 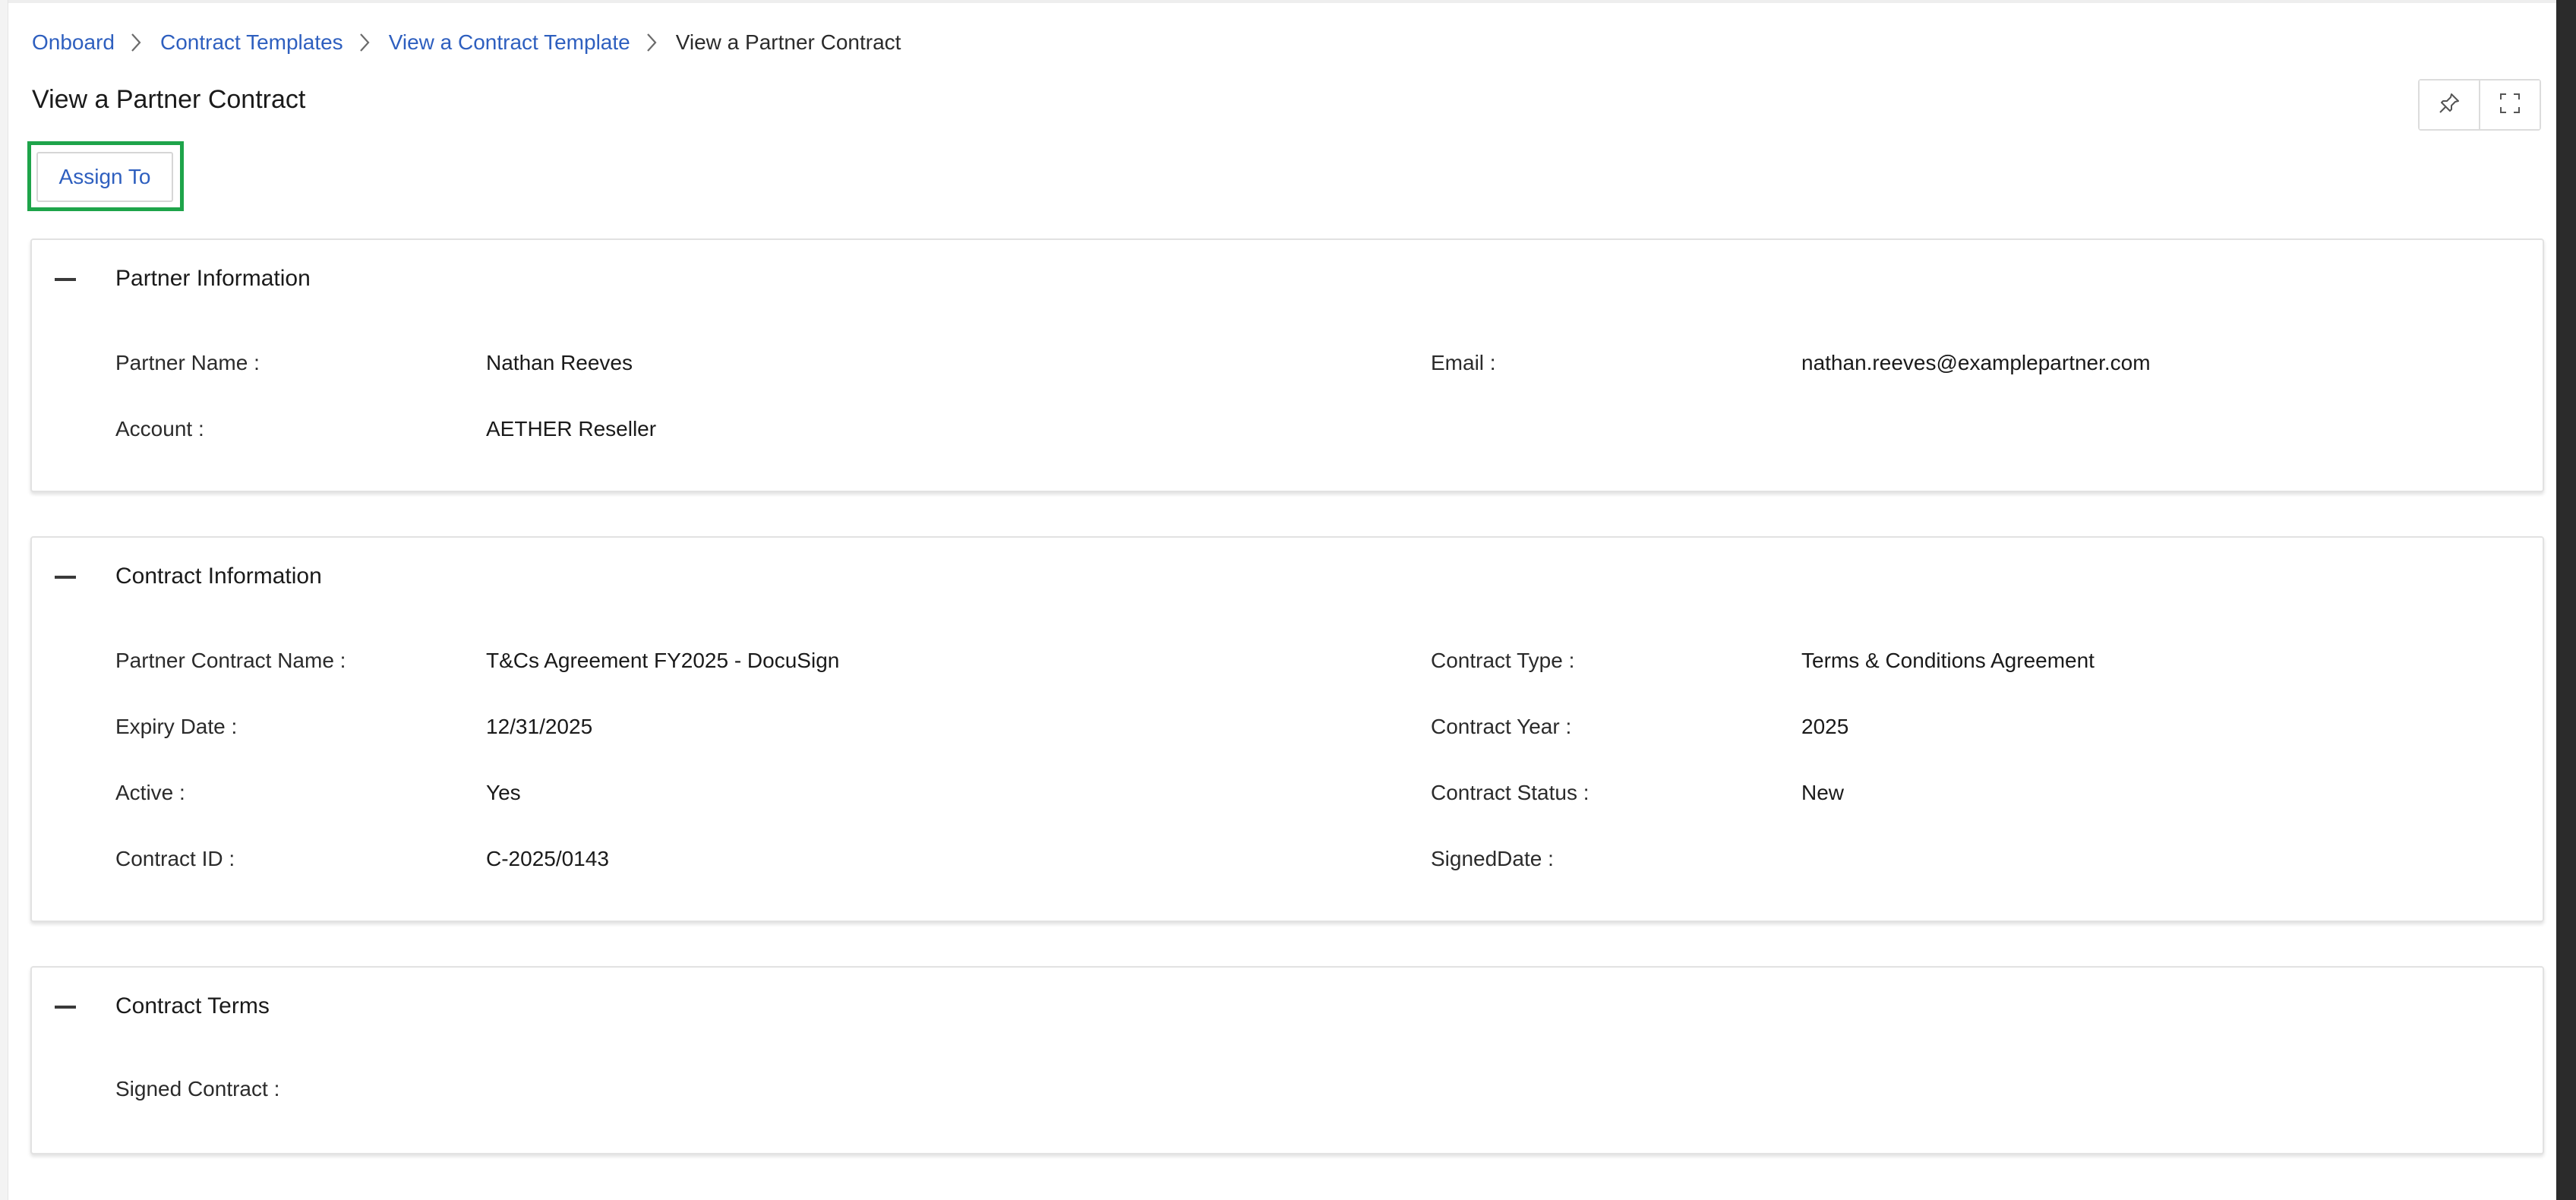 What do you see at coordinates (571, 429) in the screenshot?
I see `account-value: AETHER Reseller` at bounding box center [571, 429].